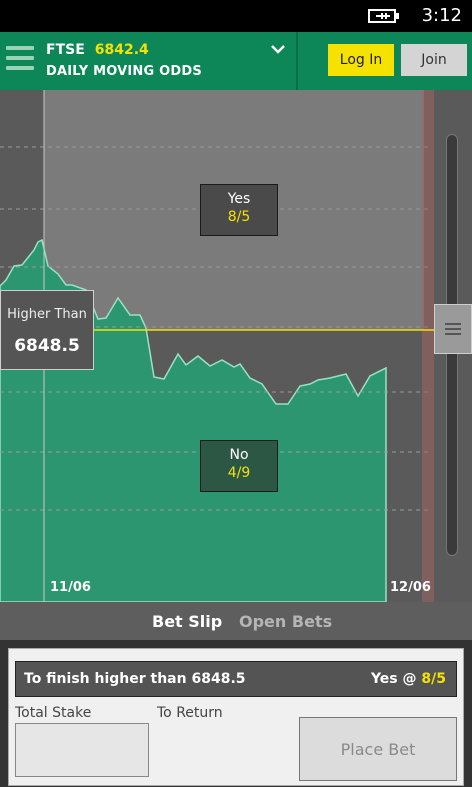  What do you see at coordinates (70, 587) in the screenshot?
I see `x-axis-label-start: 11/06` at bounding box center [70, 587].